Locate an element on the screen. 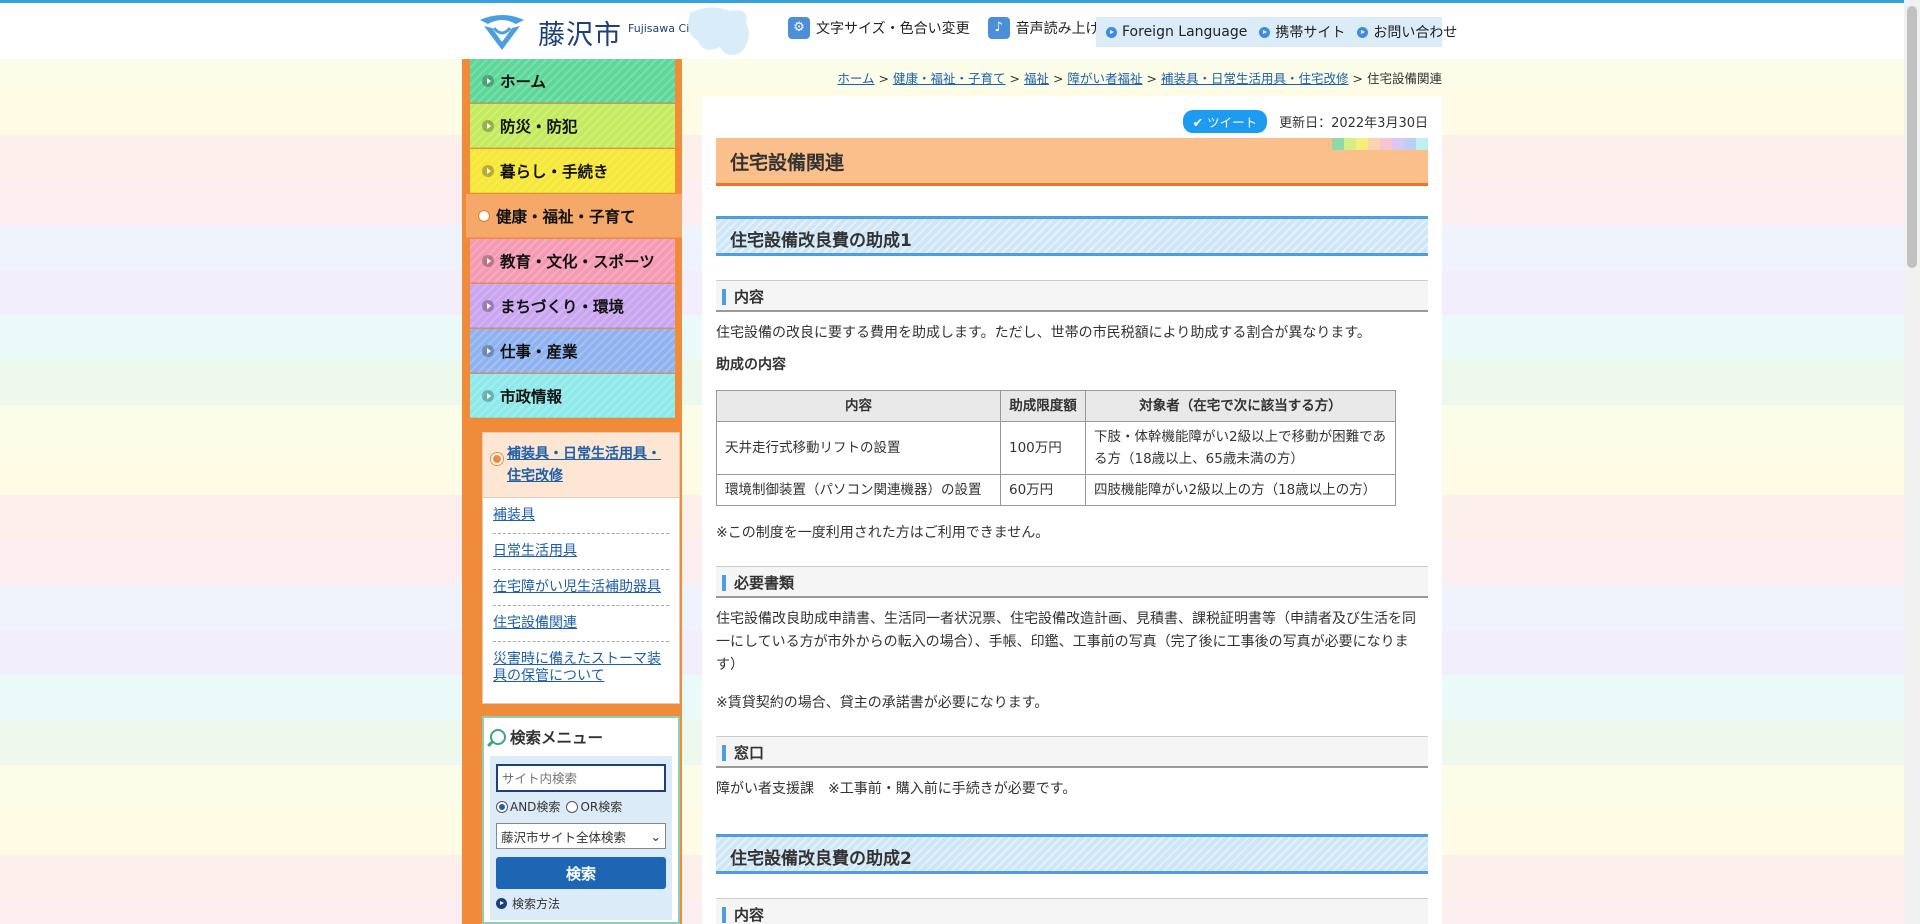 This screenshot has height=924, width=1920. nav-label: ホーム is located at coordinates (523, 81).